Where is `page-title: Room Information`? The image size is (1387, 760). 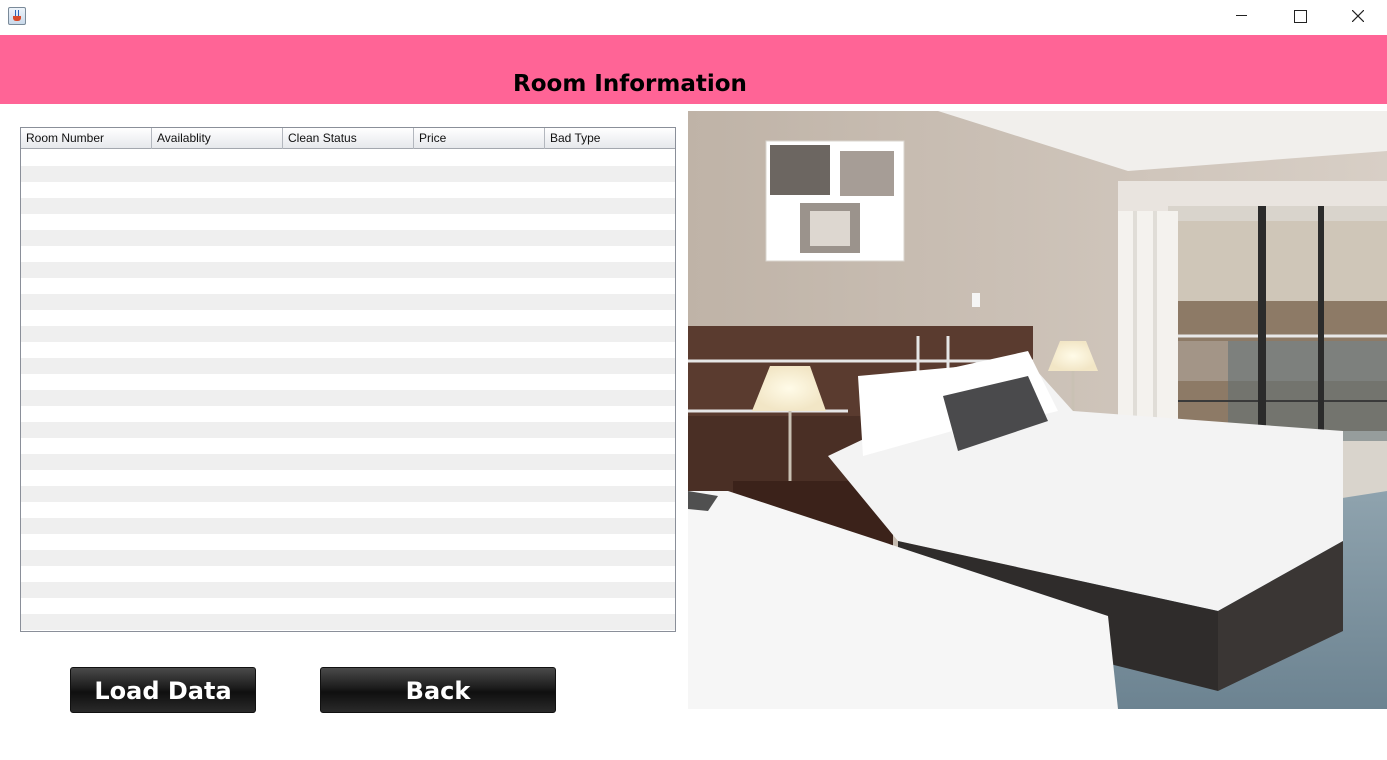 page-title: Room Information is located at coordinates (630, 84).